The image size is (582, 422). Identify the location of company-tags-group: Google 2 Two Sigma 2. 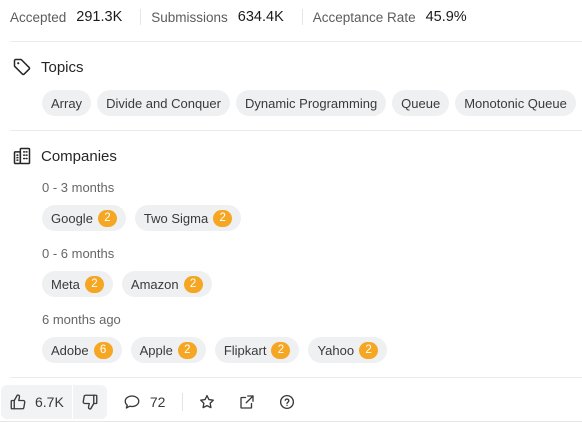
(142, 218).